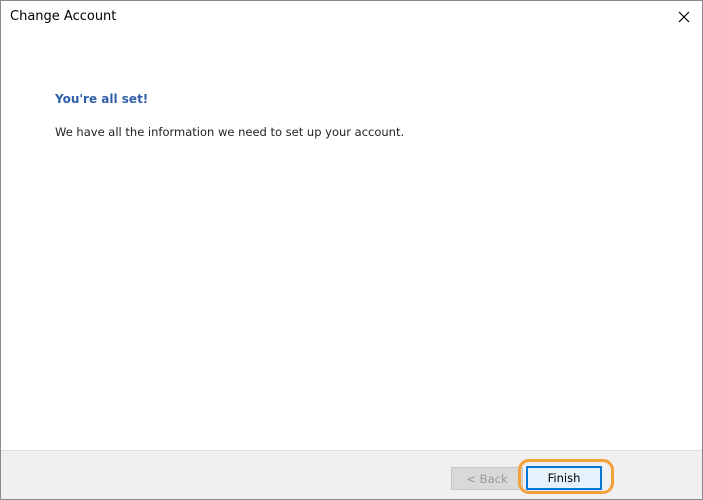 This screenshot has width=703, height=500. What do you see at coordinates (487, 478) in the screenshot?
I see `back-button: < Back` at bounding box center [487, 478].